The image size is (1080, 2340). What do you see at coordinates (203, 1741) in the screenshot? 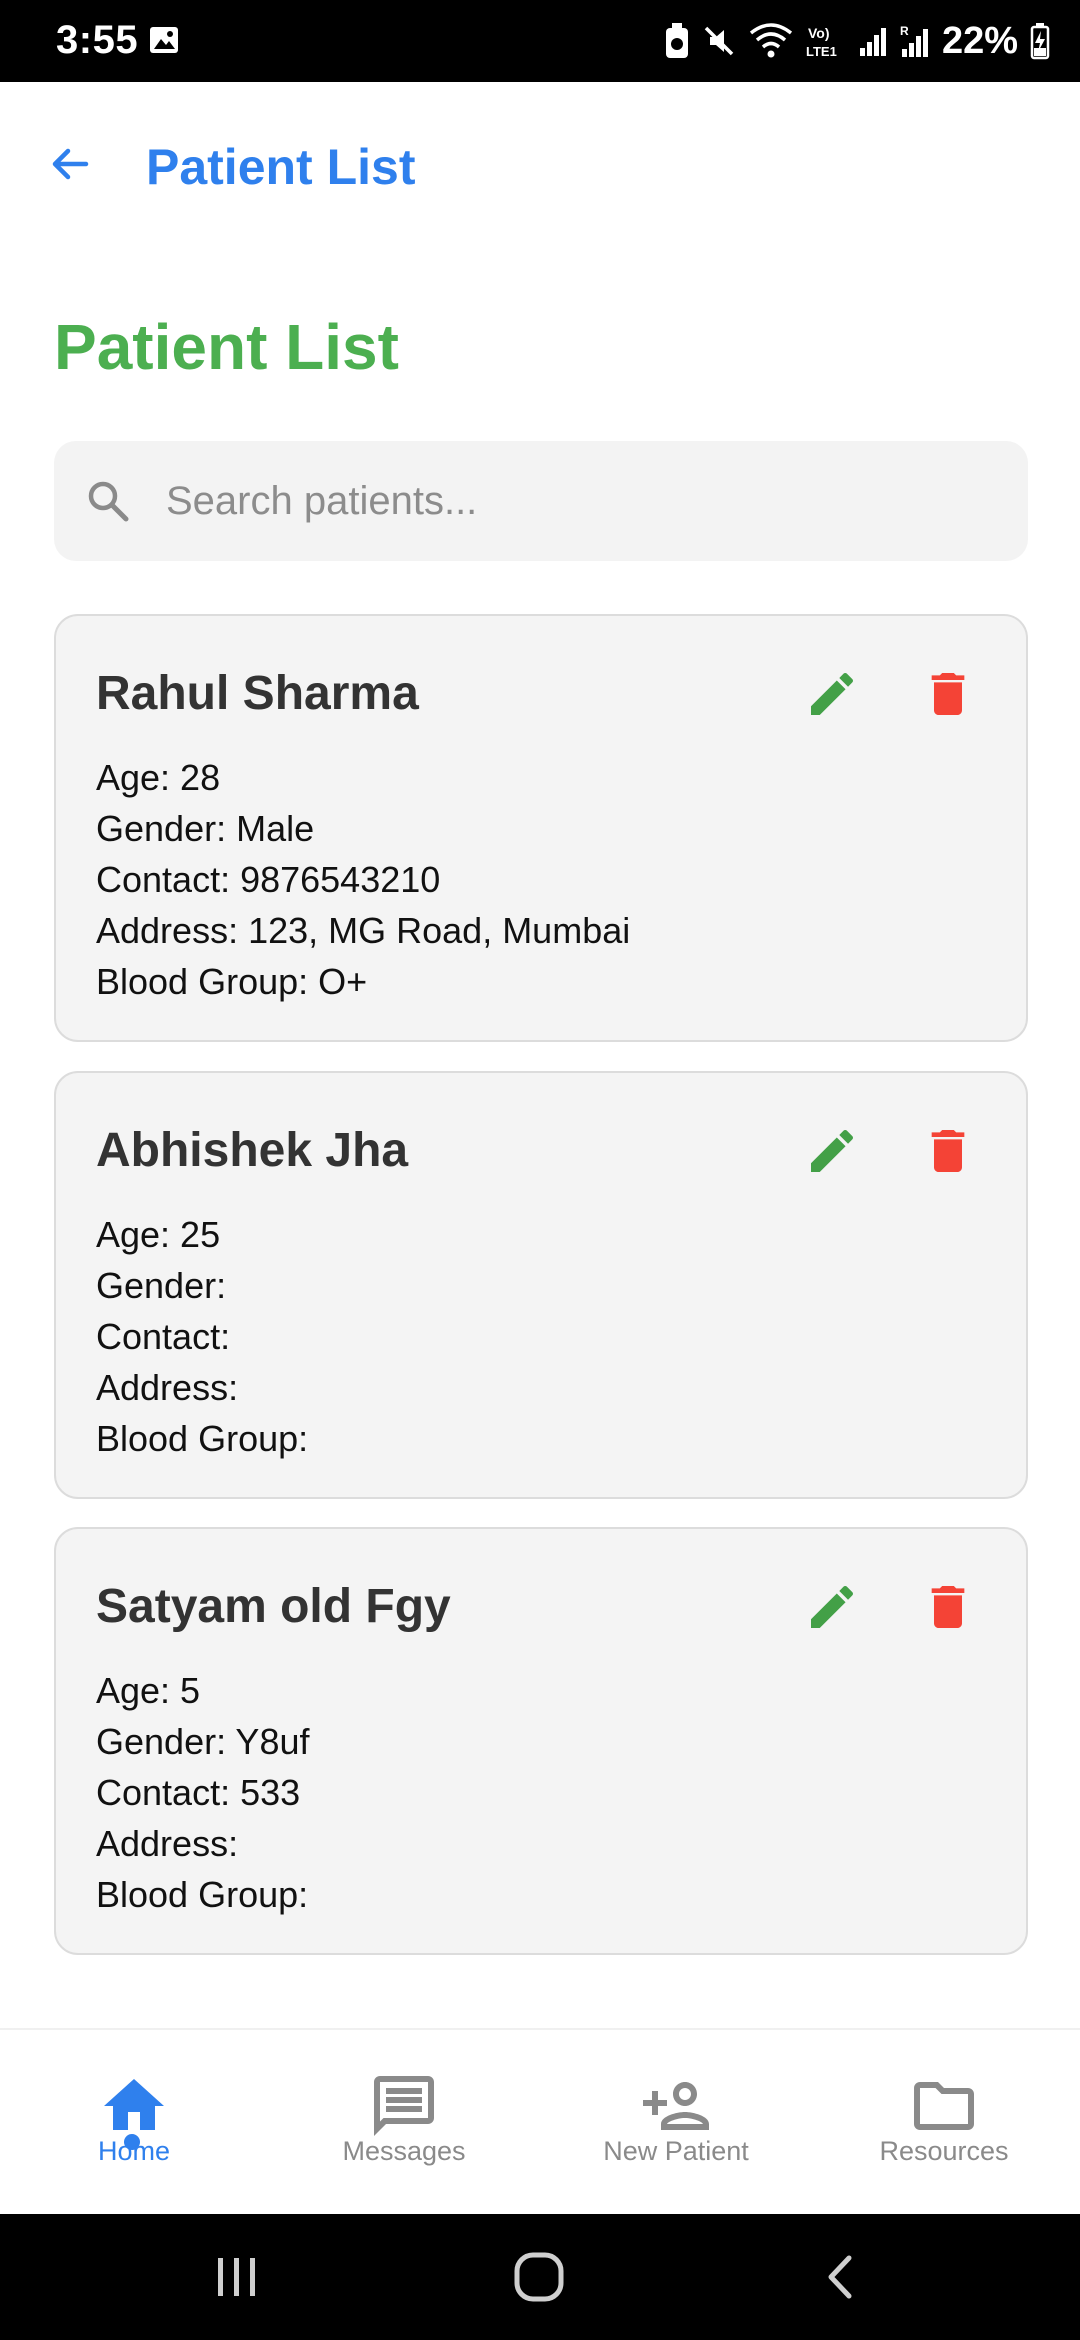
I see `patient-gender: Gender: Y8uf` at bounding box center [203, 1741].